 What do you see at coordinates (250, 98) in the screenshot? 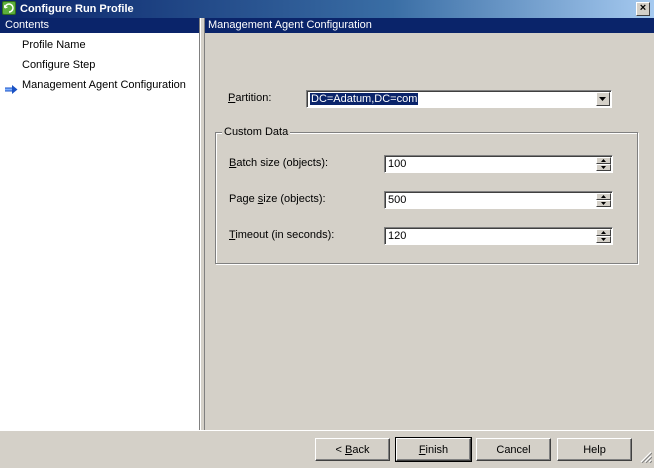
I see `partition-label: Partition:` at bounding box center [250, 98].